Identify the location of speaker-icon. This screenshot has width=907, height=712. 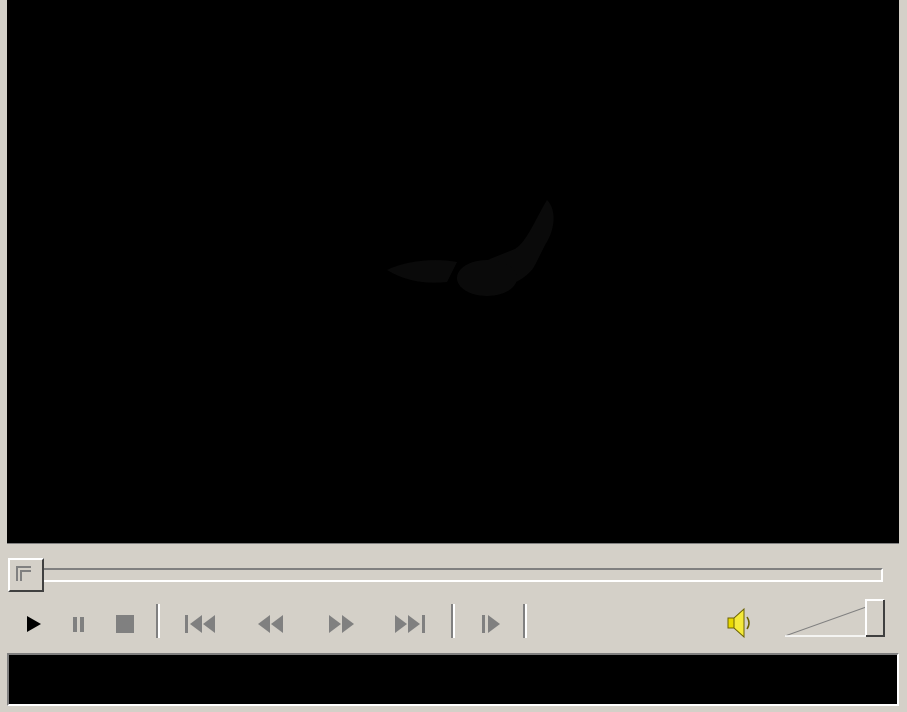
(738, 623).